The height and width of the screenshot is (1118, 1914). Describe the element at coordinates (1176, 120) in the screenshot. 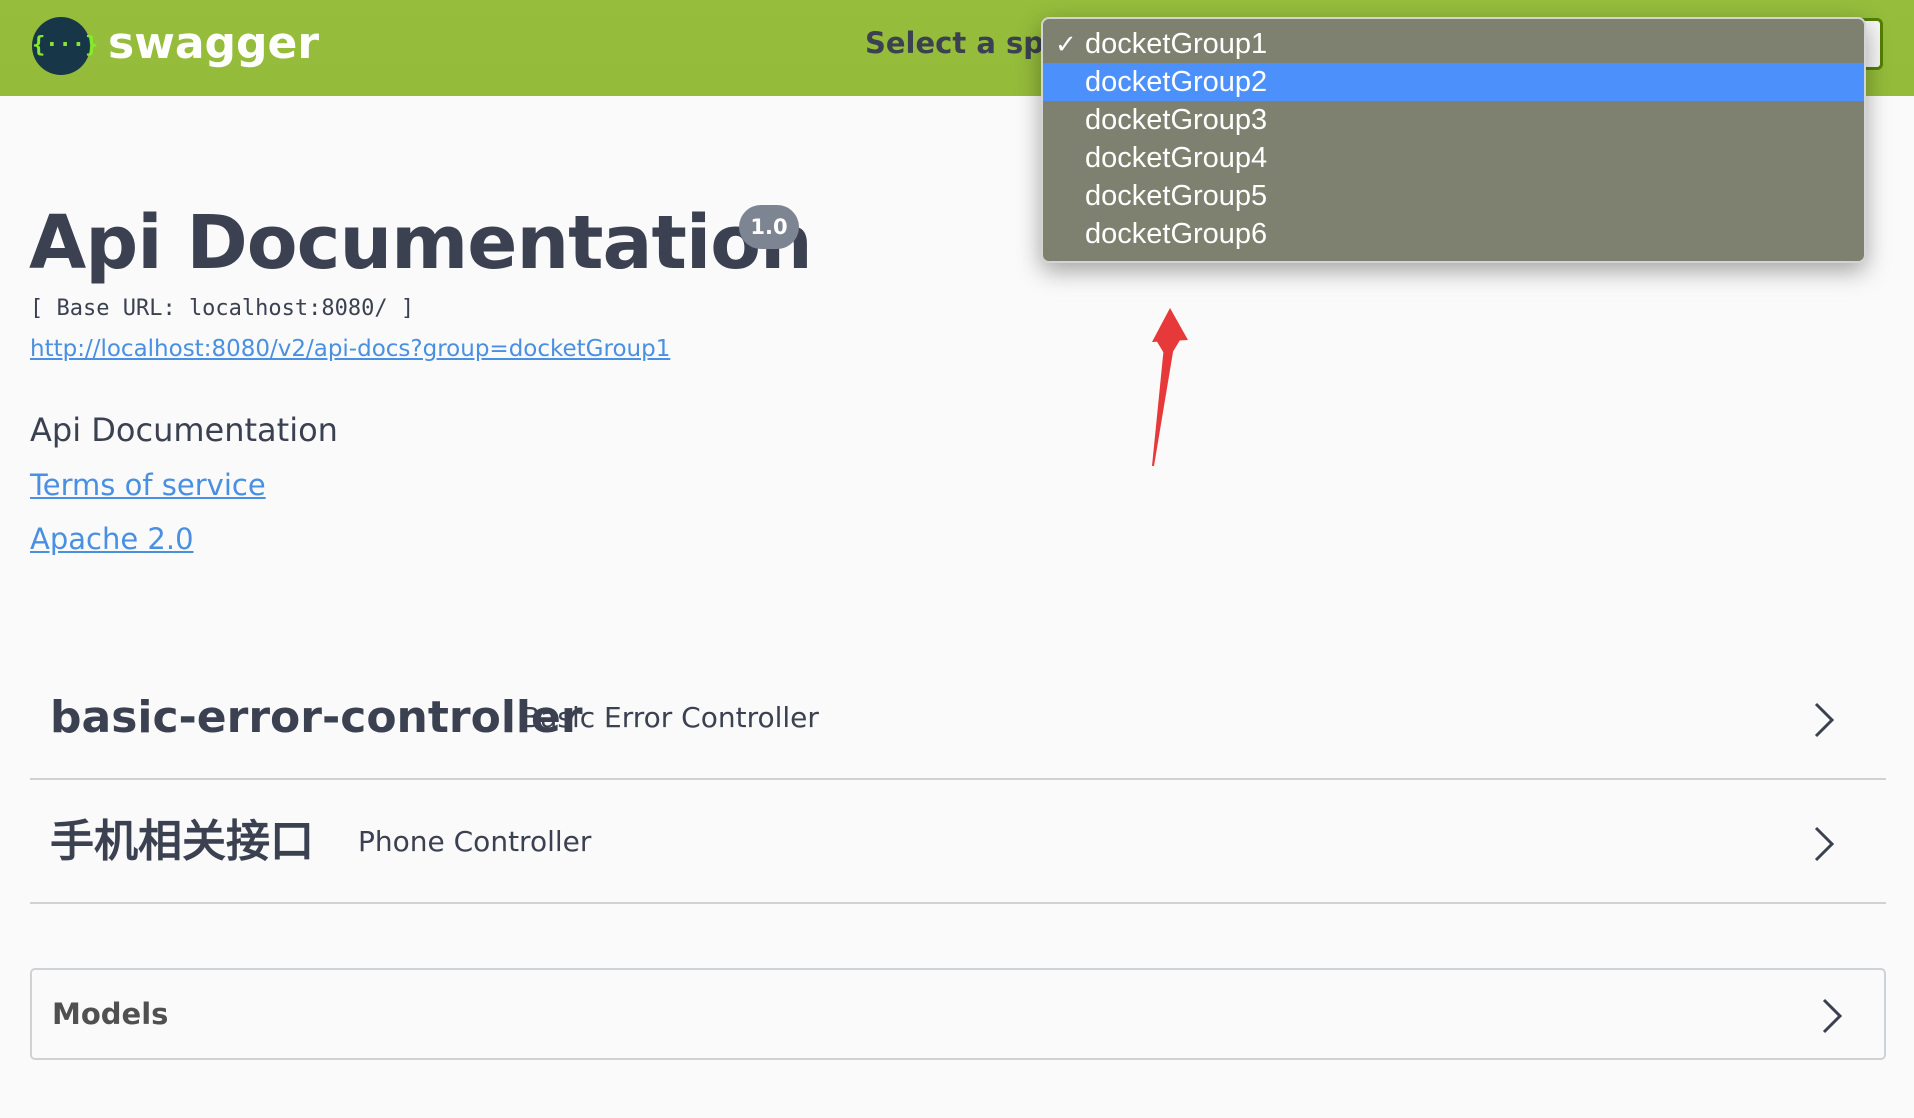

I see `spec-option-label: docketGroup3` at that location.